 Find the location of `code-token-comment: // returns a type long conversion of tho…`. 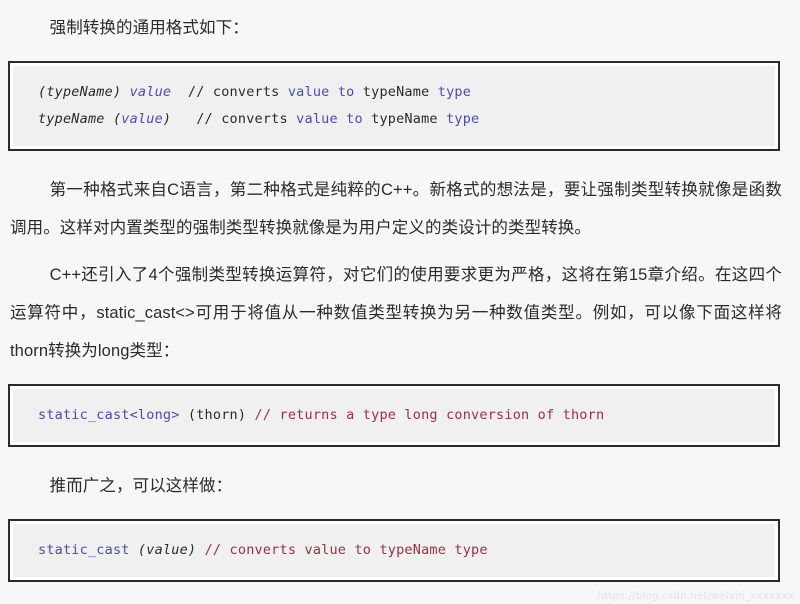

code-token-comment: // returns a type long conversion of tho… is located at coordinates (429, 415).